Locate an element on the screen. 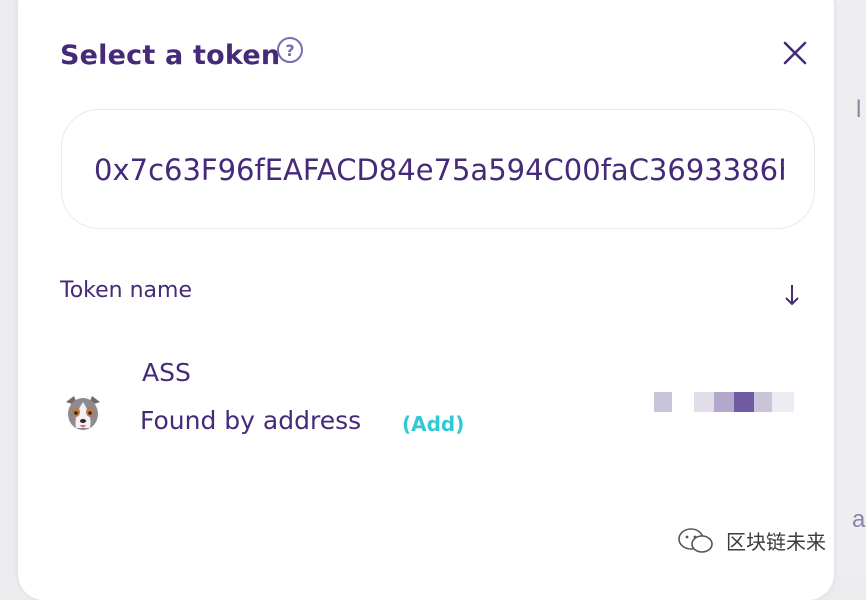 This screenshot has width=866, height=600. token-status: Found by address is located at coordinates (251, 420).